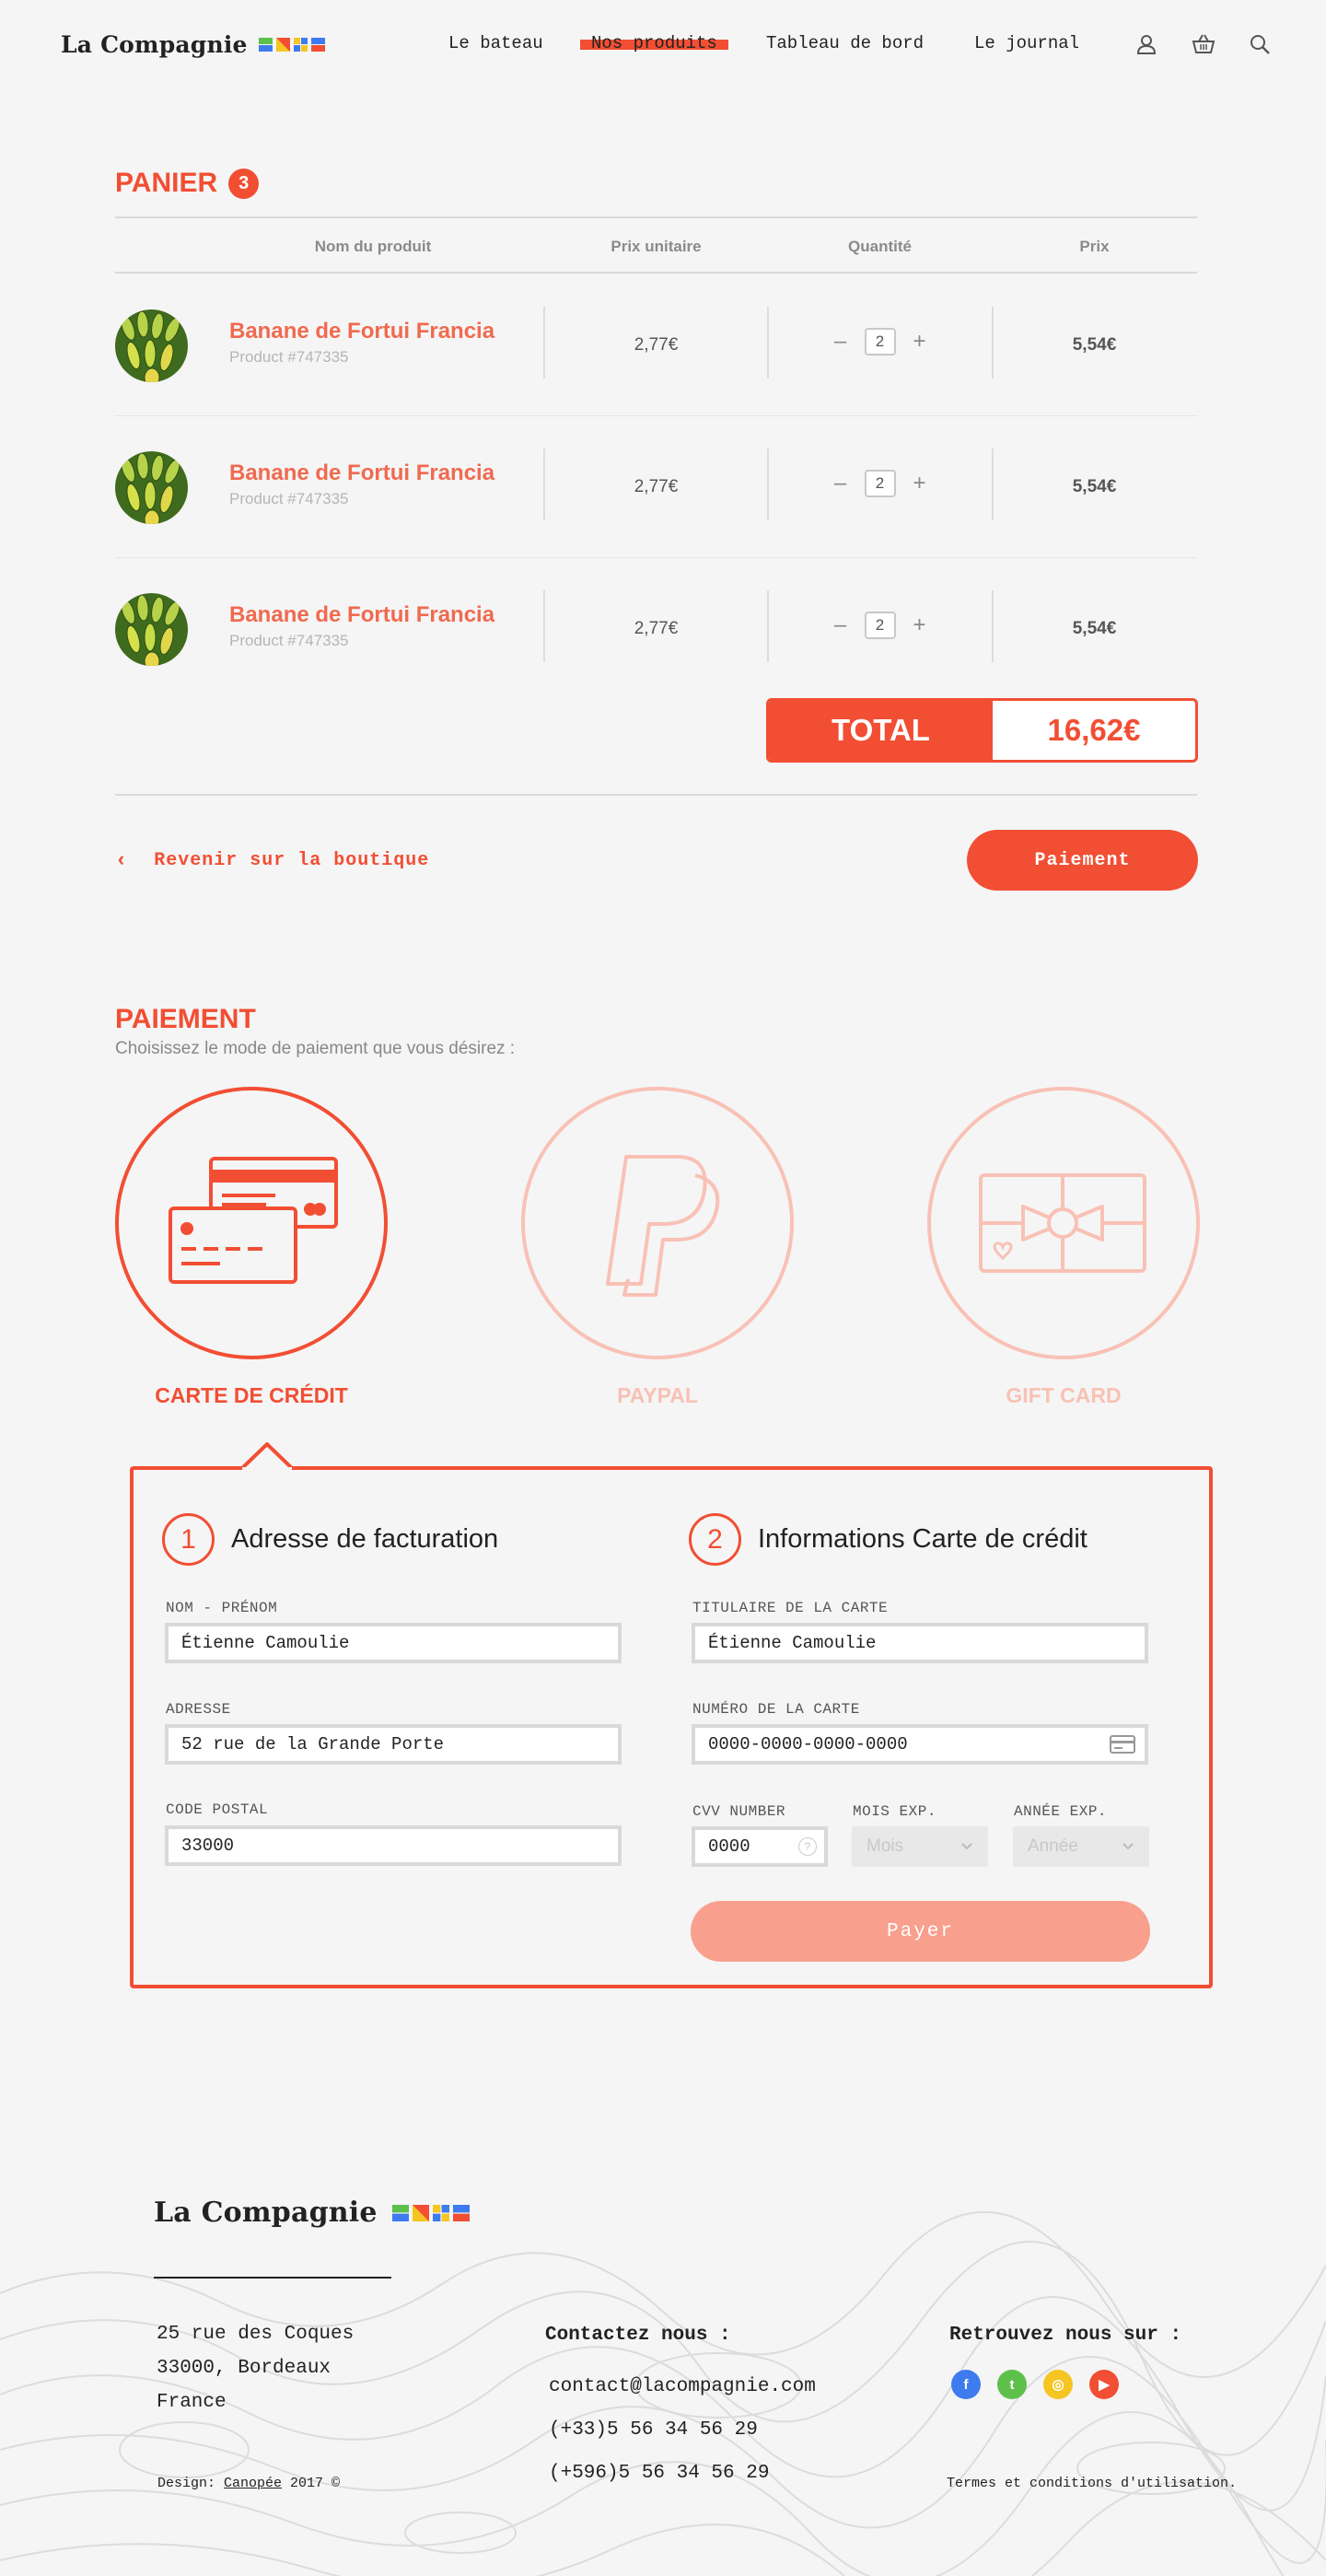 The image size is (1326, 2576). I want to click on method-credit-card, so click(251, 1223).